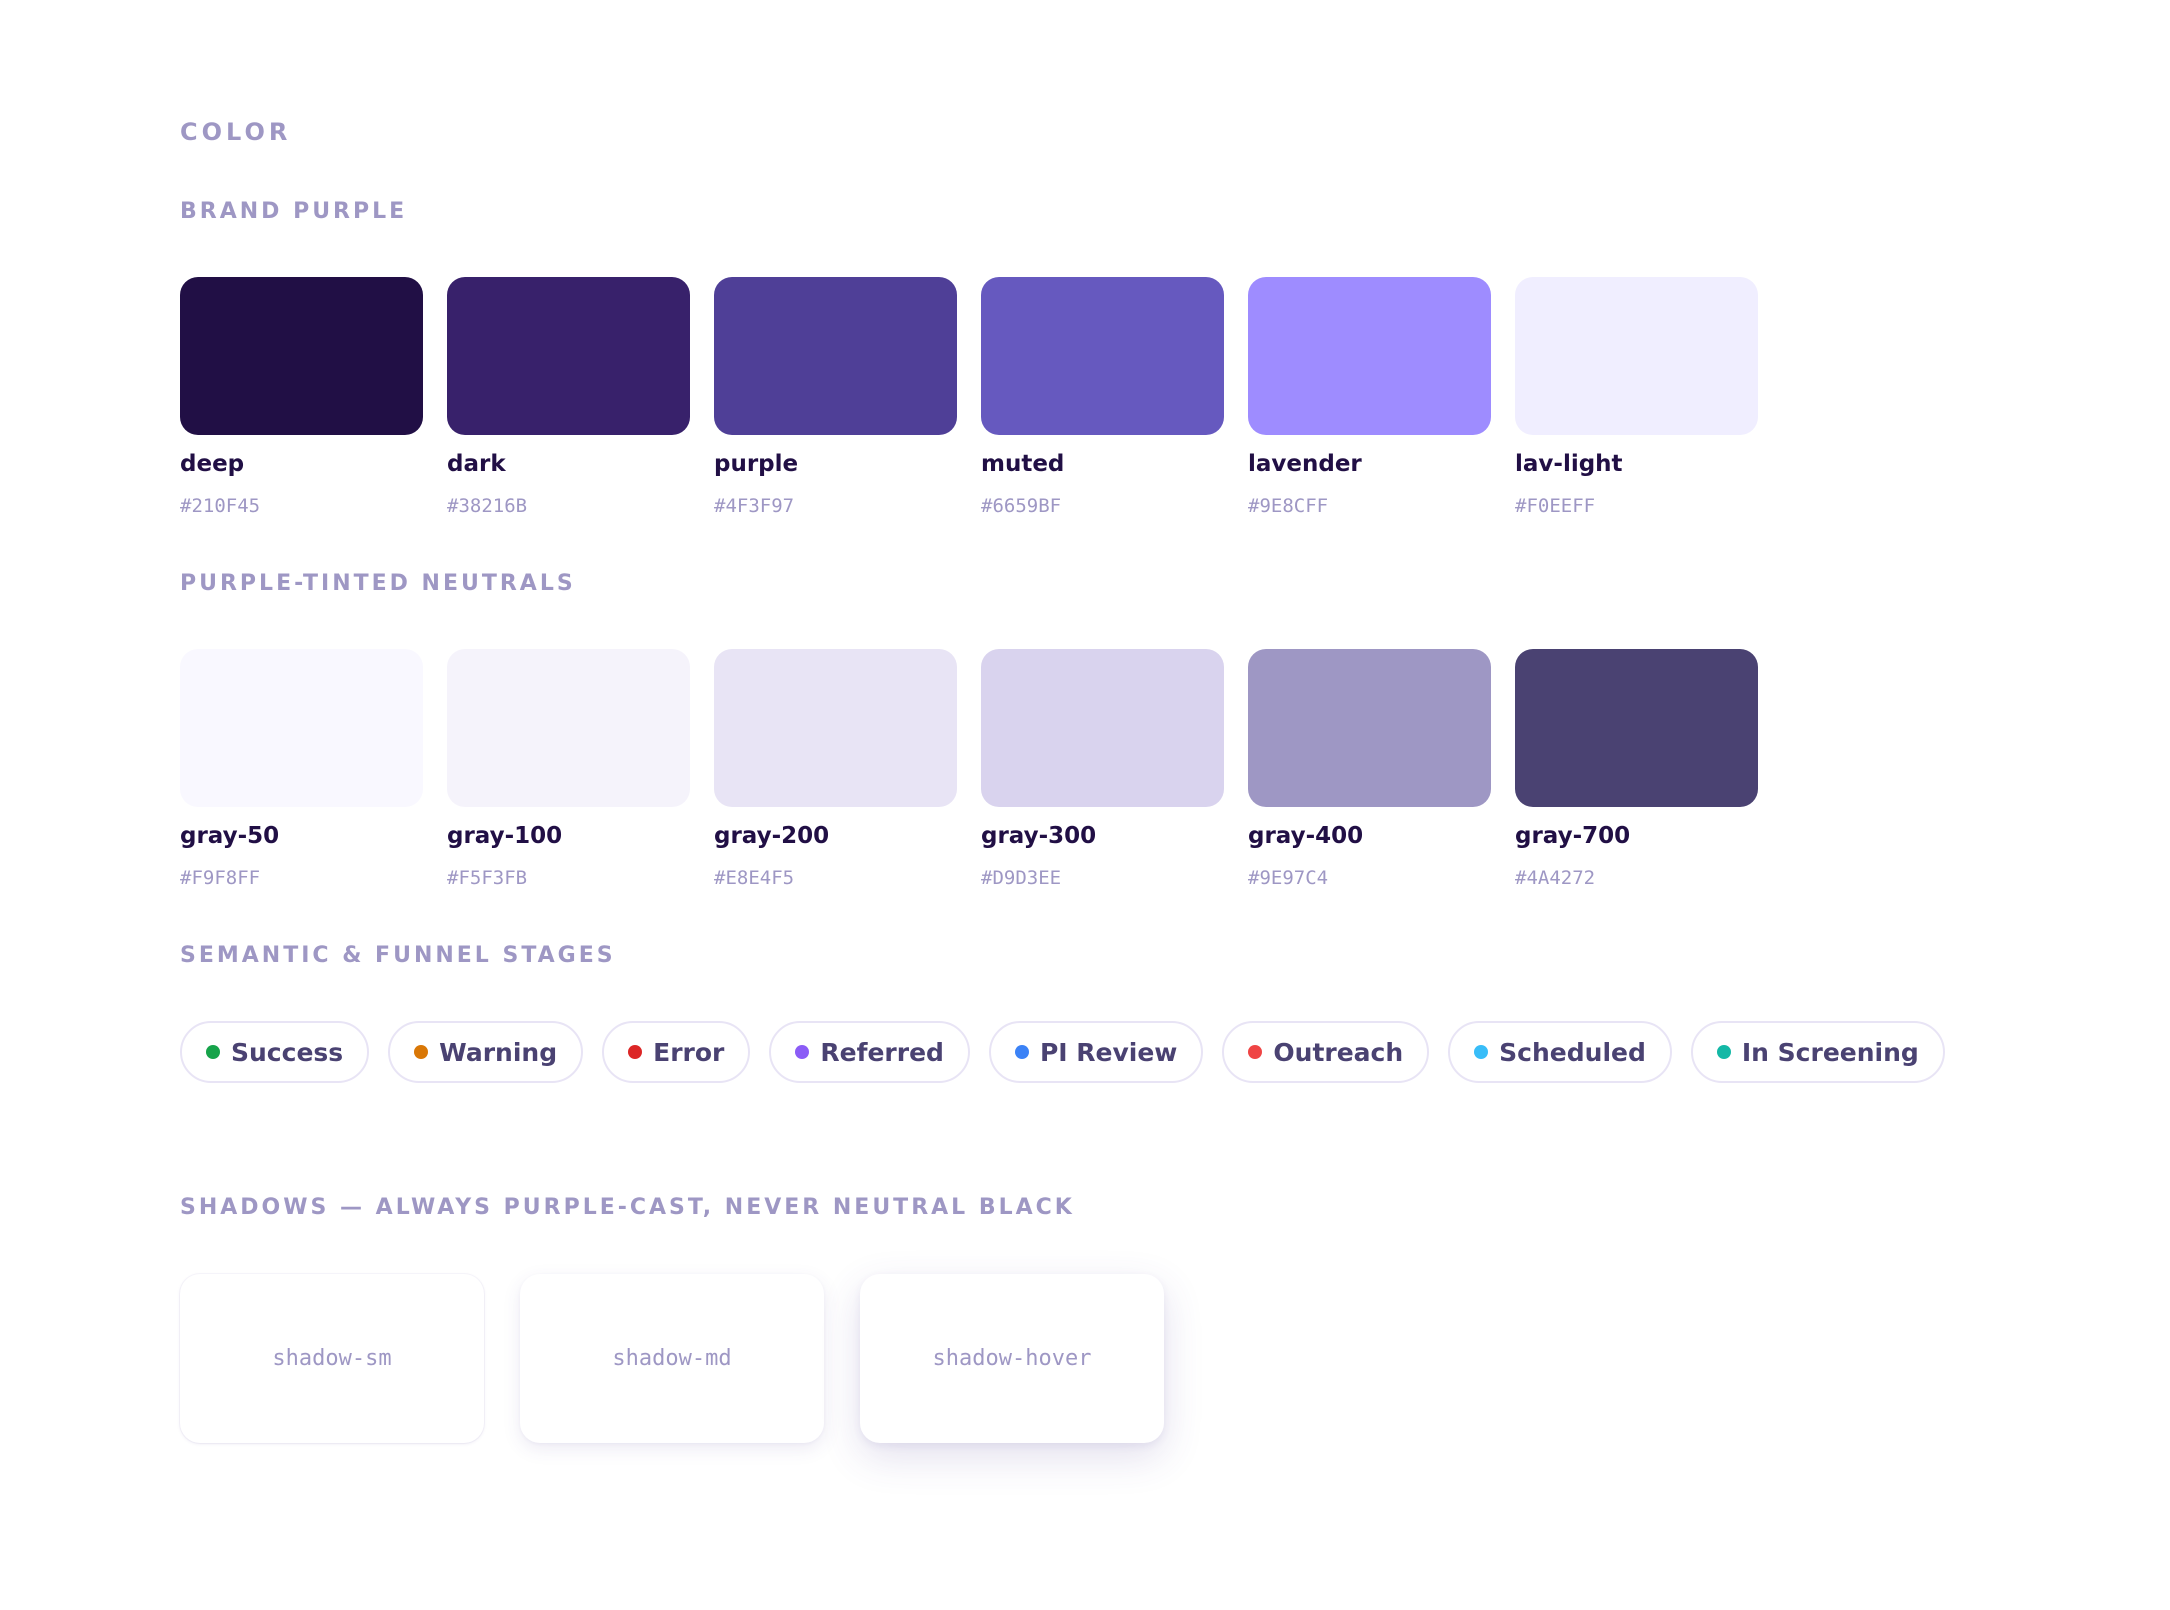 Image resolution: width=2170 pixels, height=1610 pixels. What do you see at coordinates (1555, 506) in the screenshot?
I see `swatch-hex: #F0EEFF` at bounding box center [1555, 506].